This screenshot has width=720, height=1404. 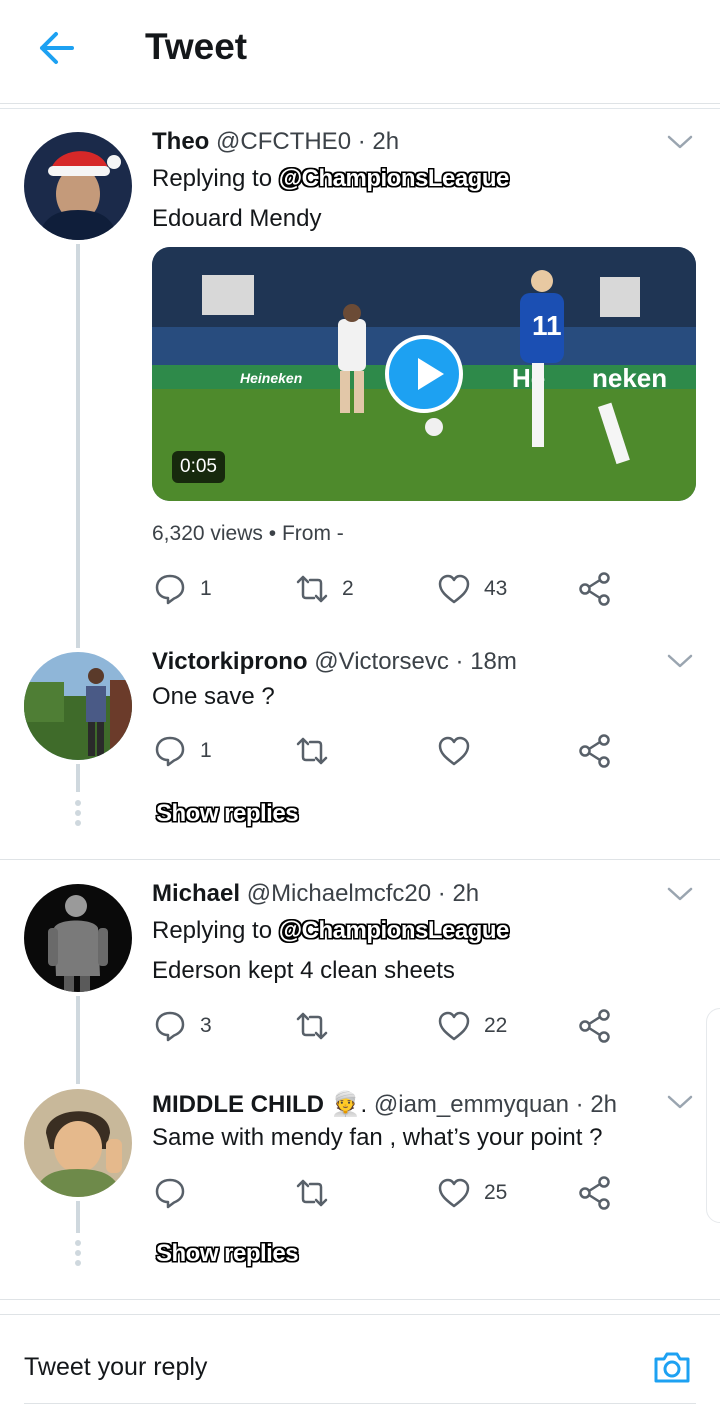 What do you see at coordinates (238, 1104) in the screenshot?
I see `author-name: MIDDLE CHILD` at bounding box center [238, 1104].